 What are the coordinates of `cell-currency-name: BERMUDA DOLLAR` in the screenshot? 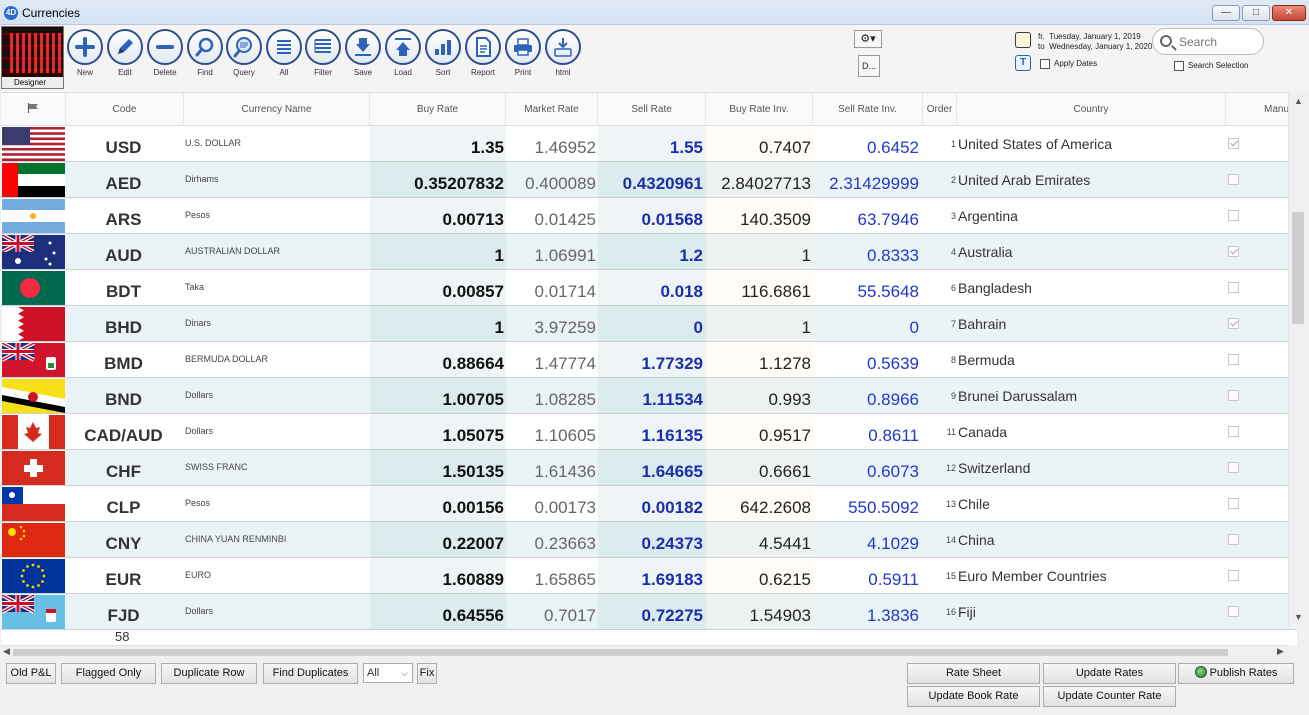 It's located at (277, 360).